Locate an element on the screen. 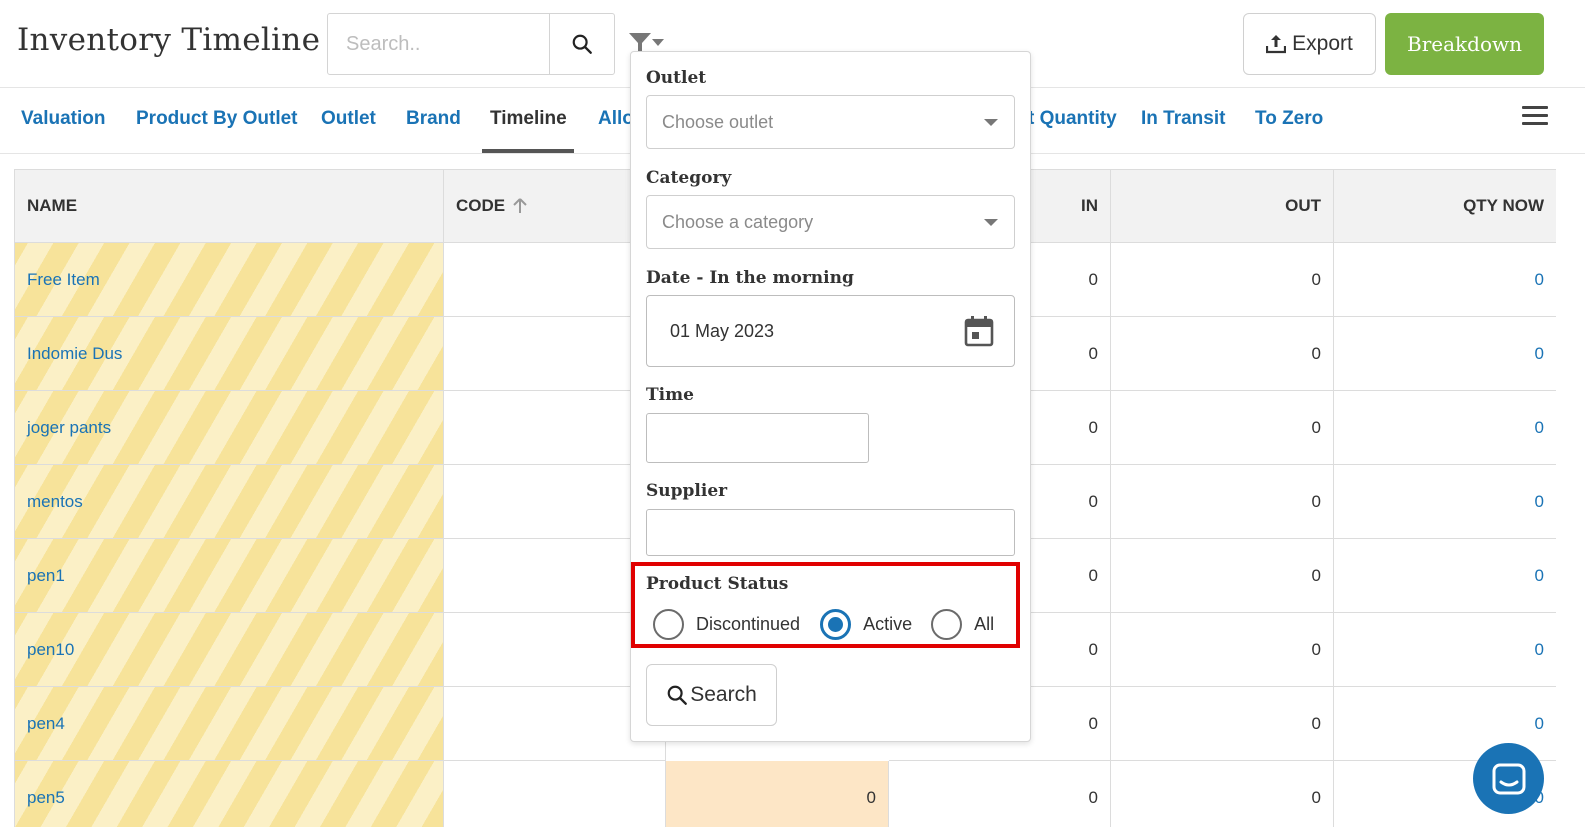 The image size is (1585, 827). date-picker-field: 01 May 2023 is located at coordinates (830, 331).